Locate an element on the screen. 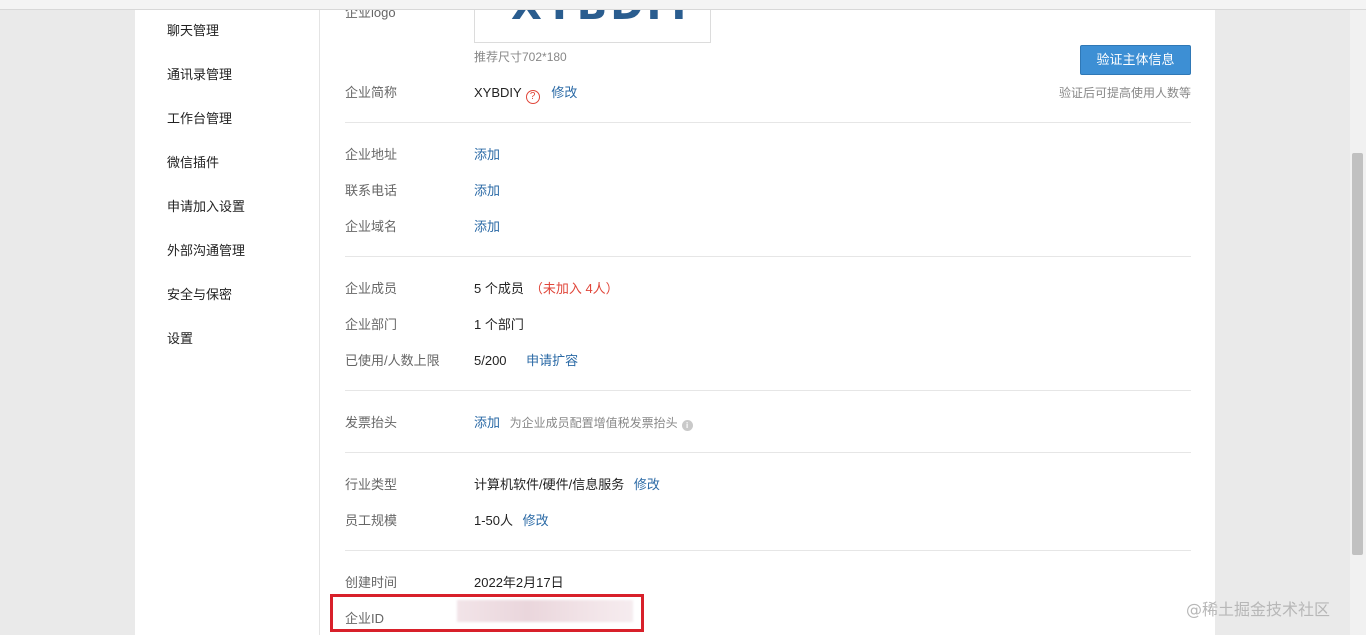 This screenshot has height=635, width=1366. invoice-hint: 为企业成员配置增值税发票抬头 is located at coordinates (593, 423).